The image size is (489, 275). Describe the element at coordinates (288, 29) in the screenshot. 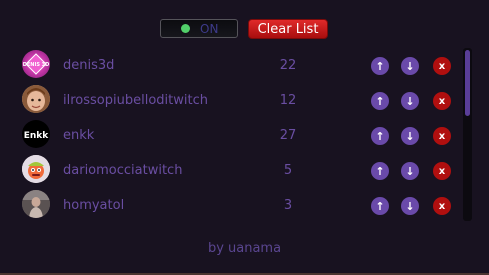

I see `clear-list-button: Clear List` at that location.